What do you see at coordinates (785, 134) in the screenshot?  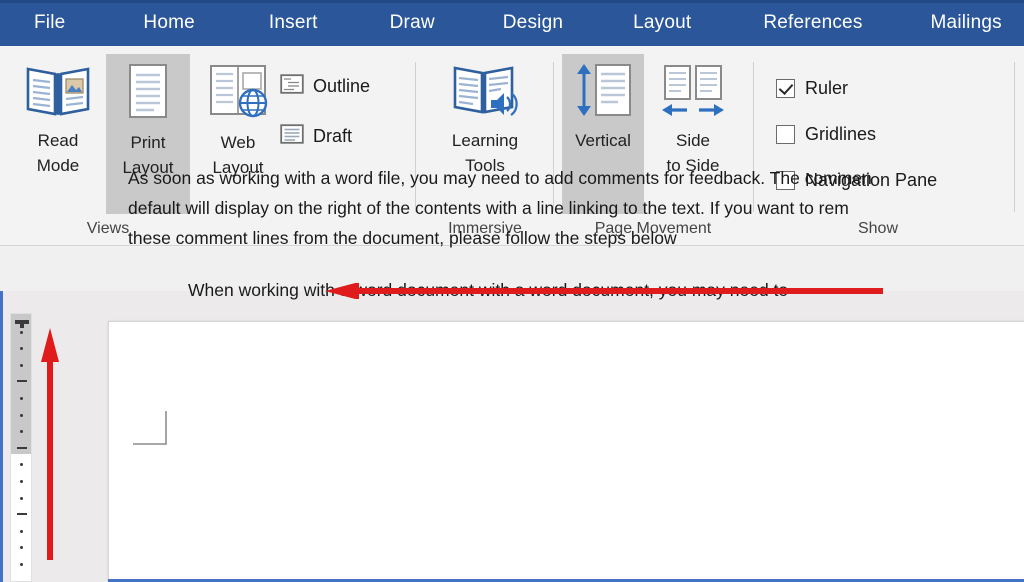 I see `gridlines-checkbox` at bounding box center [785, 134].